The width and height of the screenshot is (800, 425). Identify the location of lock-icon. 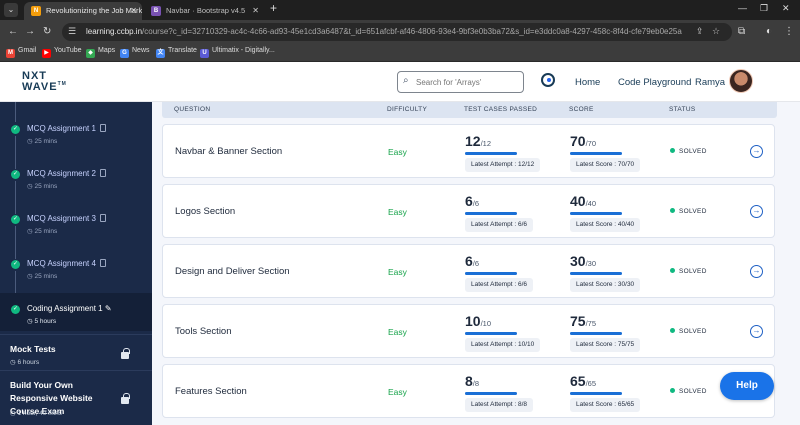
(125, 353).